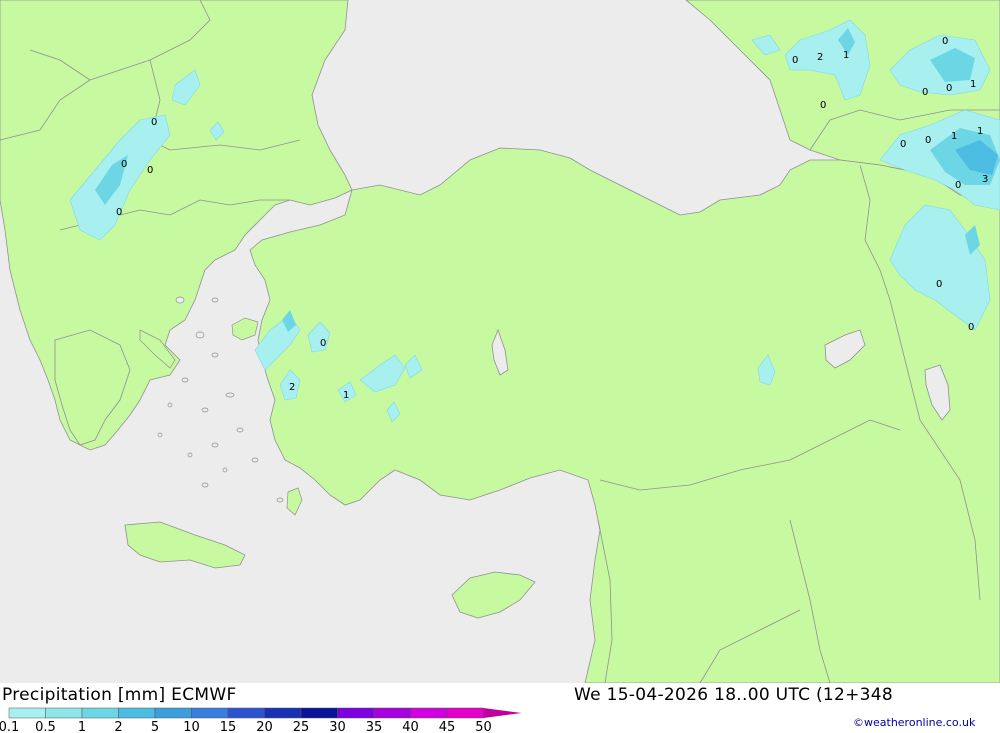  Describe the element at coordinates (301, 726) in the screenshot. I see `legend-tick-label: 25` at that location.